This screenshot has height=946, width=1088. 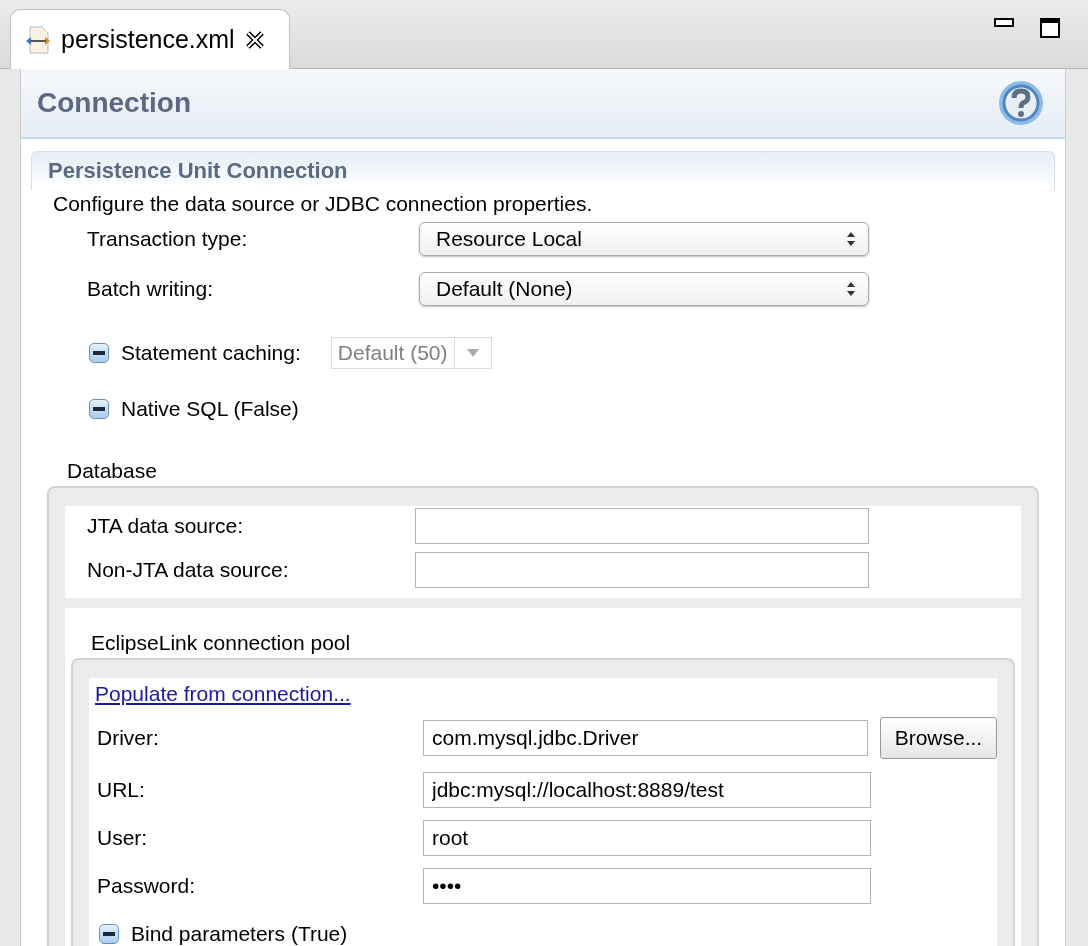 What do you see at coordinates (121, 790) in the screenshot?
I see `field-label: URL:` at bounding box center [121, 790].